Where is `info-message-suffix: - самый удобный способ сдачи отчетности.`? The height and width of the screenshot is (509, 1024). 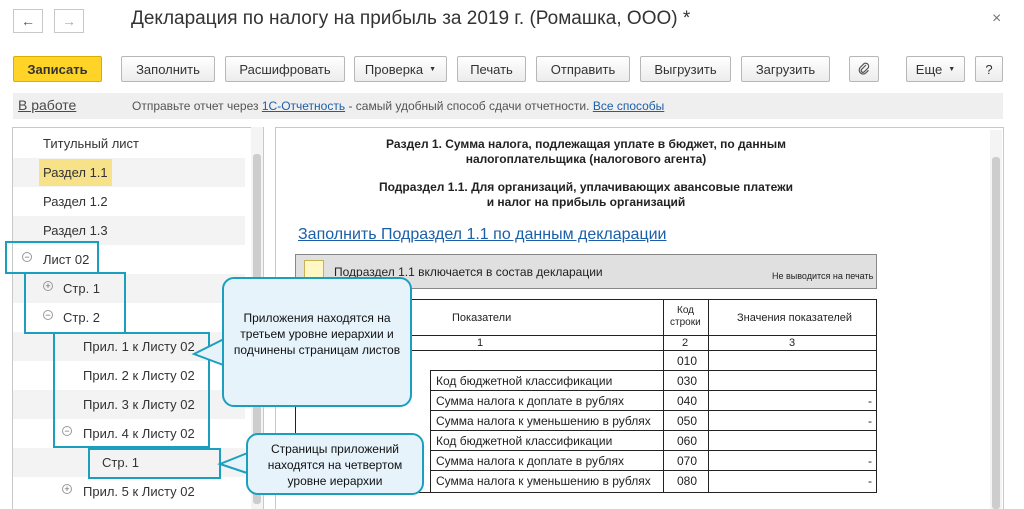 info-message-suffix: - самый удобный способ сдачи отчетности. is located at coordinates (469, 106).